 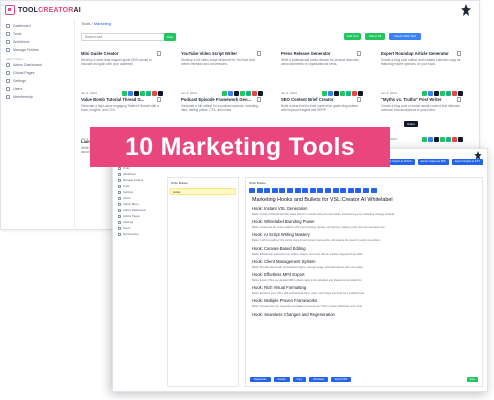 What do you see at coordinates (37, 89) in the screenshot?
I see `sidebar-item-users: Users` at bounding box center [37, 89].